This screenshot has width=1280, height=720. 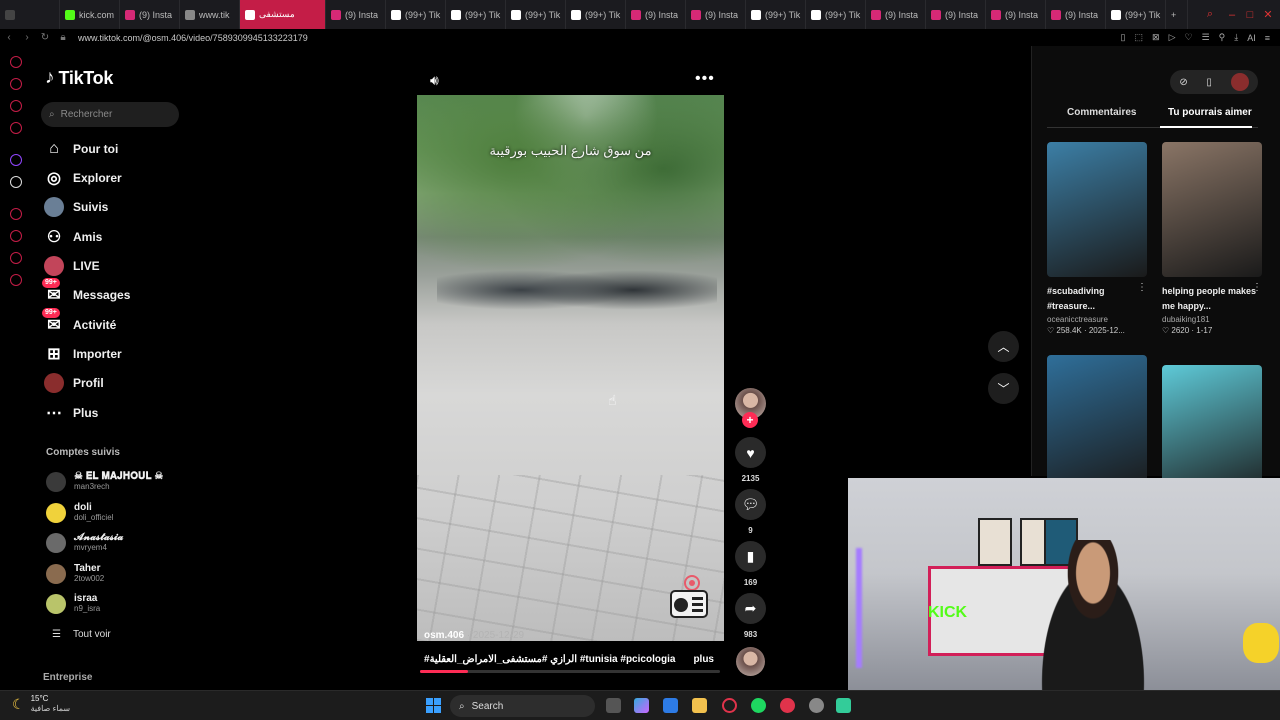 What do you see at coordinates (41, 704) in the screenshot?
I see `weather-widget: ☾ 15°C سماء صافية` at bounding box center [41, 704].